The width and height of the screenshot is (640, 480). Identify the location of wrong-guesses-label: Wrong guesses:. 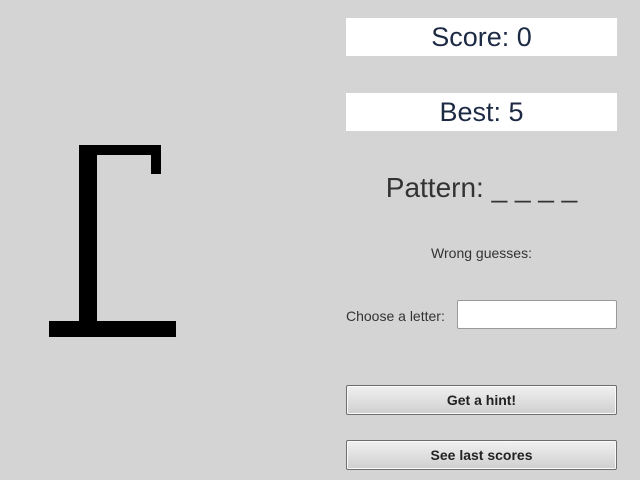
(481, 253).